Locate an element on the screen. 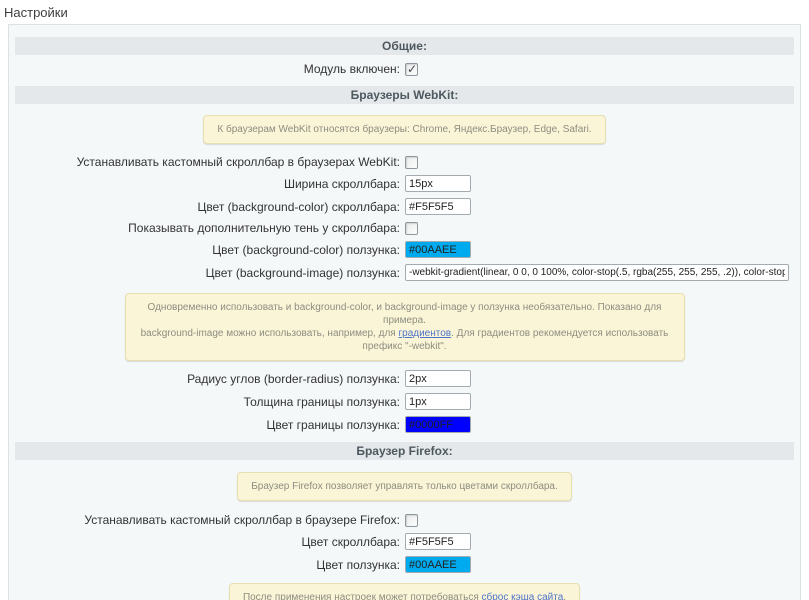  section-header-webkit: Браузеры WebKit: is located at coordinates (404, 95).